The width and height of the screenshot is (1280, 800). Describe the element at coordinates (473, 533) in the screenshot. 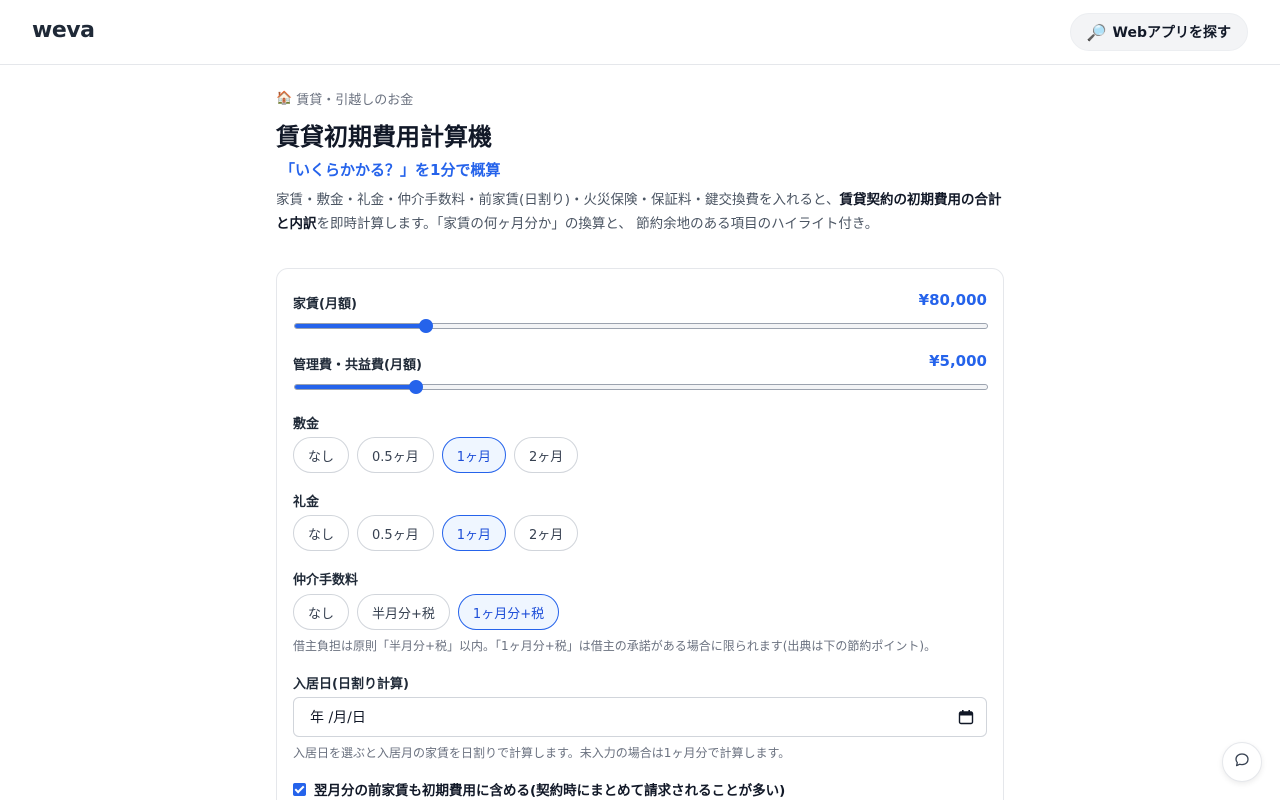

I see `key-money-option-2: 1ヶ月` at that location.